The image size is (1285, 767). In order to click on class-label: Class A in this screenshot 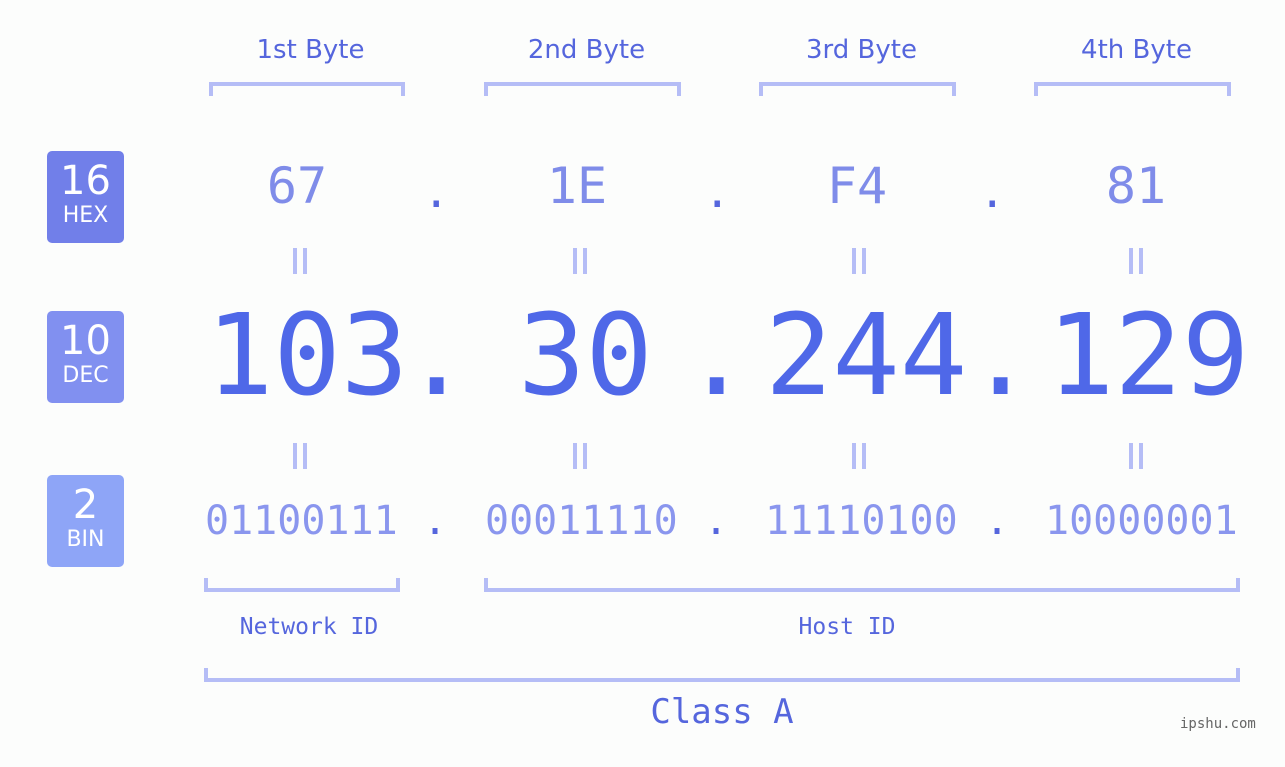, I will do `click(722, 712)`.